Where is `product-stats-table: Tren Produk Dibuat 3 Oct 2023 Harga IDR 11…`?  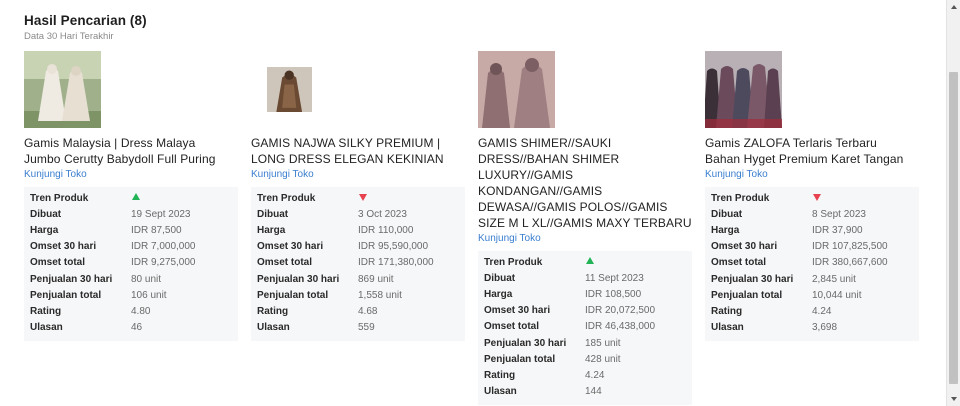 product-stats-table: Tren Produk Dibuat 3 Oct 2023 Harga IDR 11… is located at coordinates (358, 264).